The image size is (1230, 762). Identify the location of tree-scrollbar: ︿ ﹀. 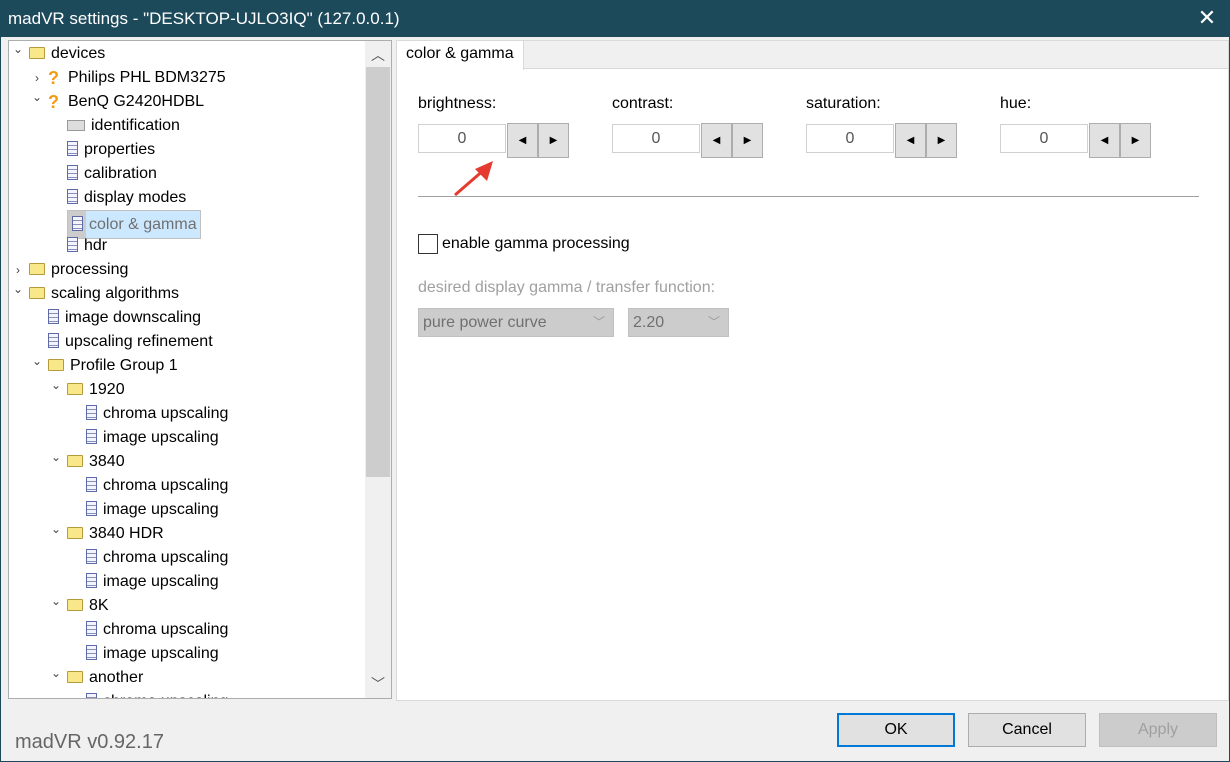
(378, 369).